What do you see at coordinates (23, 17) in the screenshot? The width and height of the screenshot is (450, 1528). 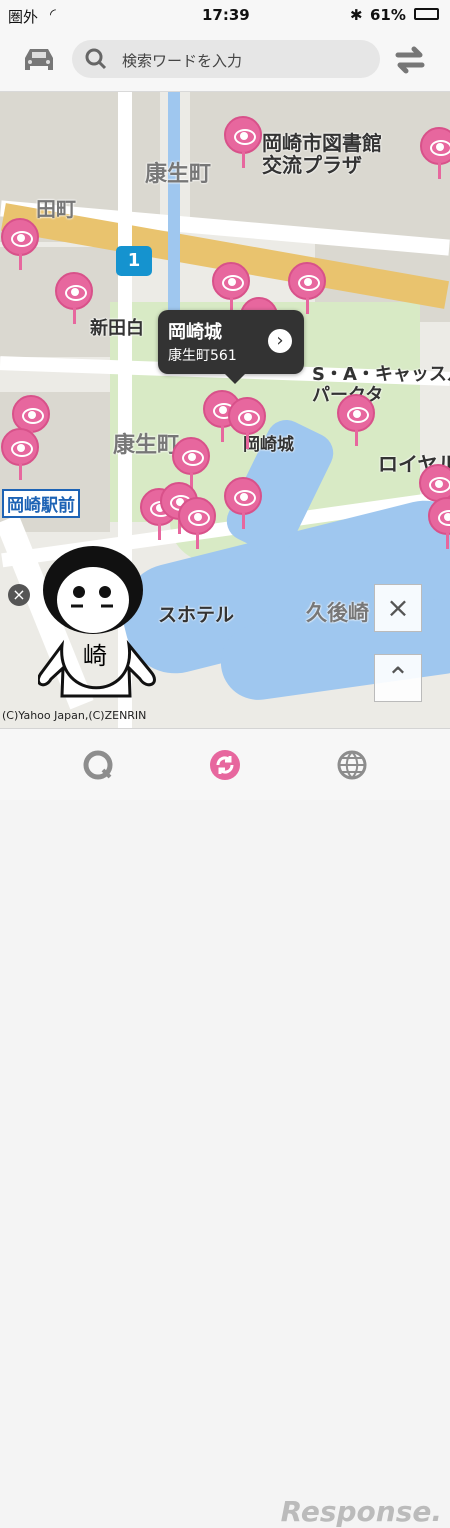 I see `carrier: 圏外` at bounding box center [23, 17].